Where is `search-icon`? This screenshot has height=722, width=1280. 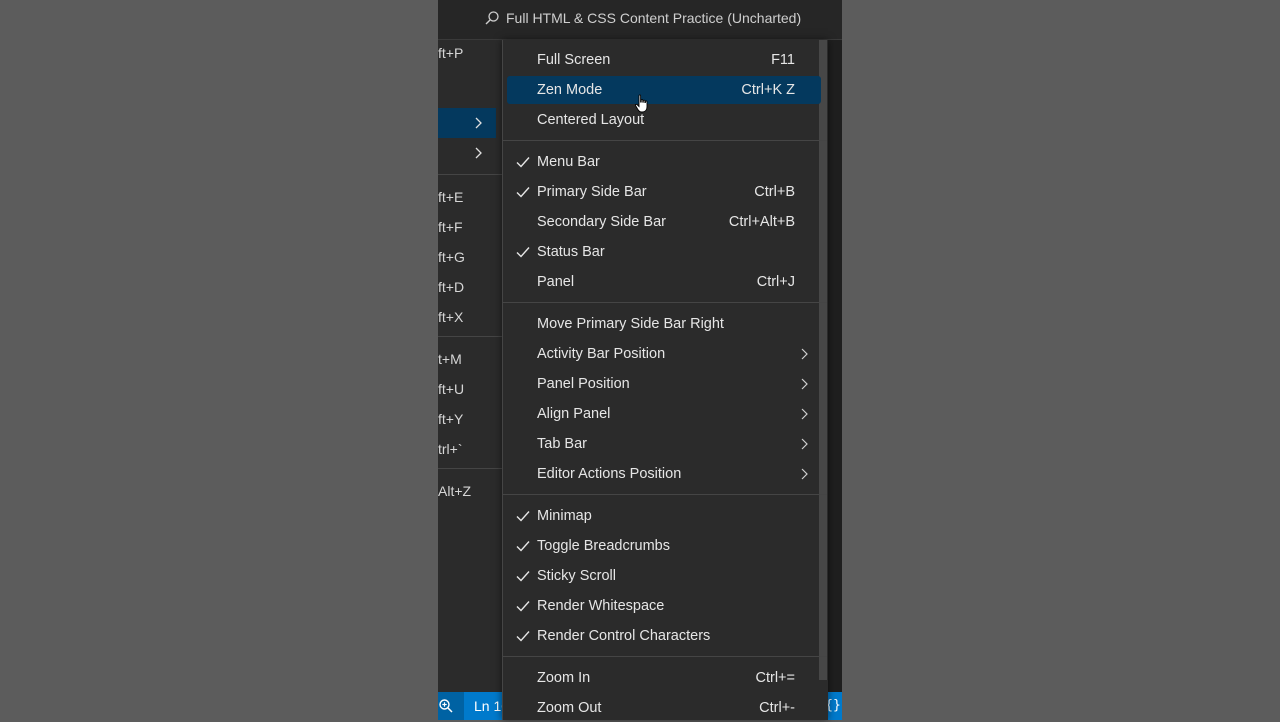
search-icon is located at coordinates (492, 18).